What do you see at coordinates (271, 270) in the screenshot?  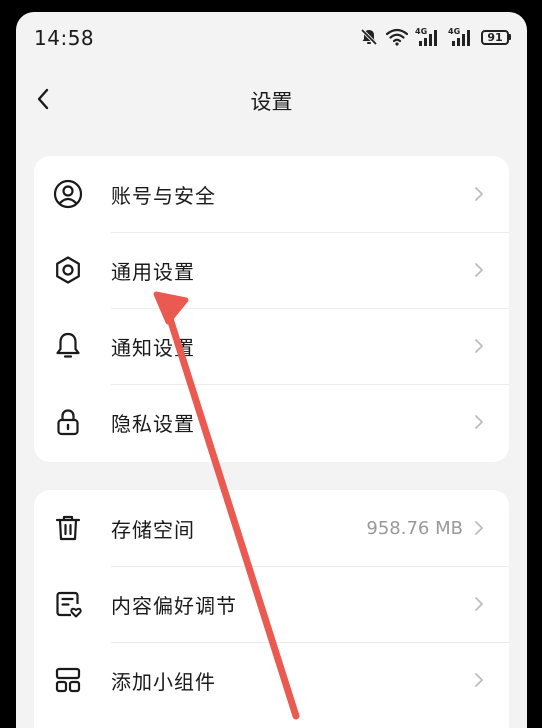 I see `settings-item-general: 通用设置` at bounding box center [271, 270].